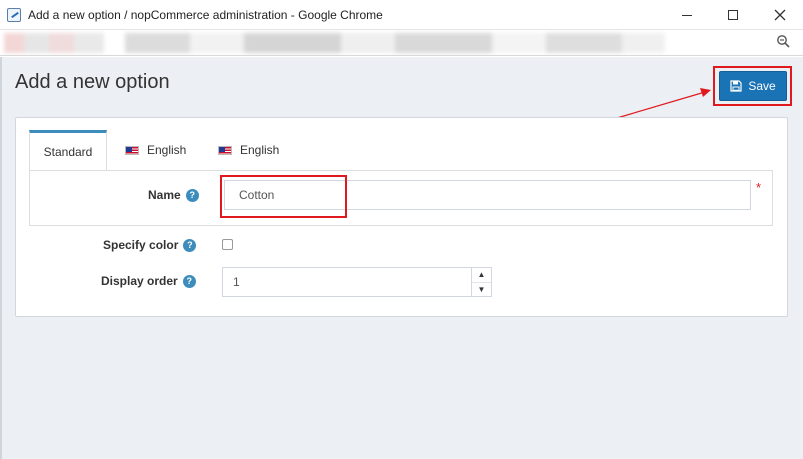  What do you see at coordinates (14, 15) in the screenshot?
I see `nopcommerce-icon` at bounding box center [14, 15].